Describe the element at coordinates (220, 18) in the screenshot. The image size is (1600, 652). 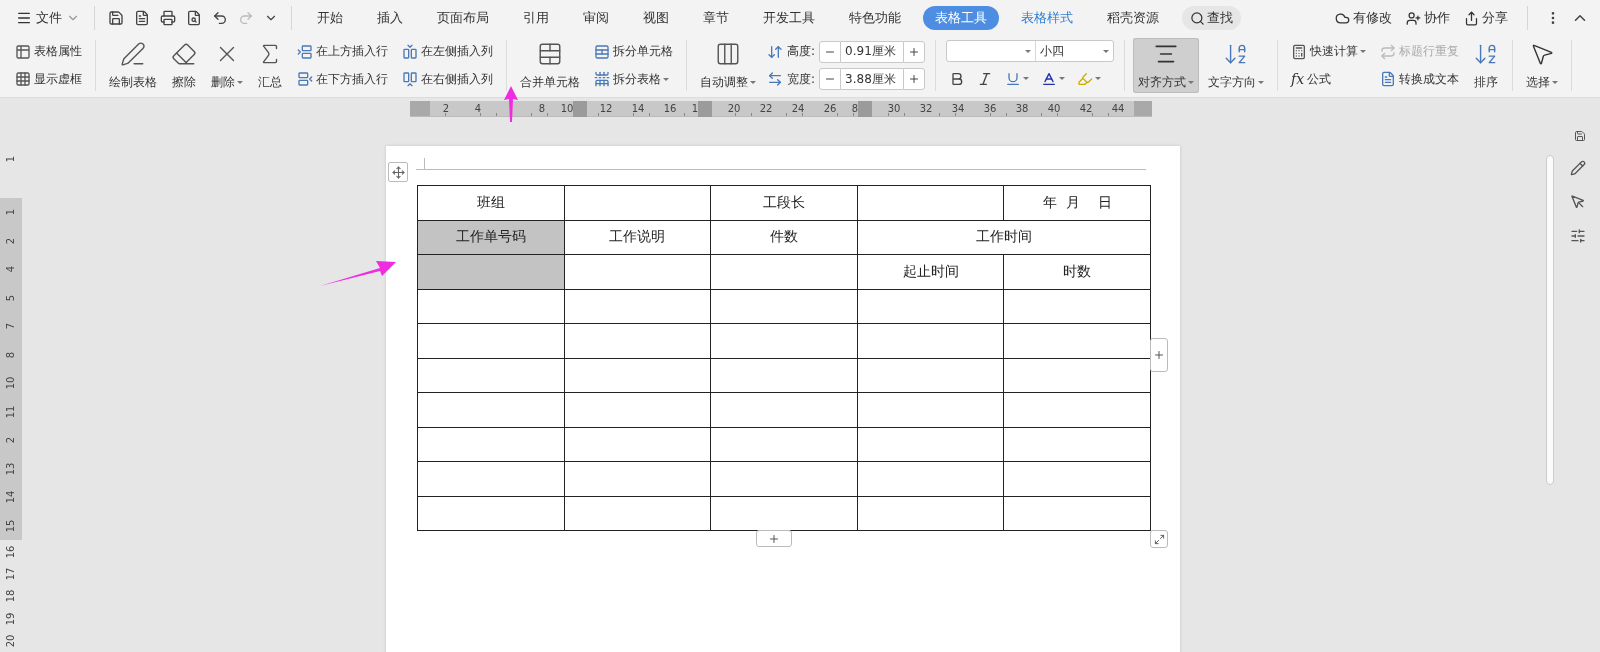
I see `undo-icon` at that location.